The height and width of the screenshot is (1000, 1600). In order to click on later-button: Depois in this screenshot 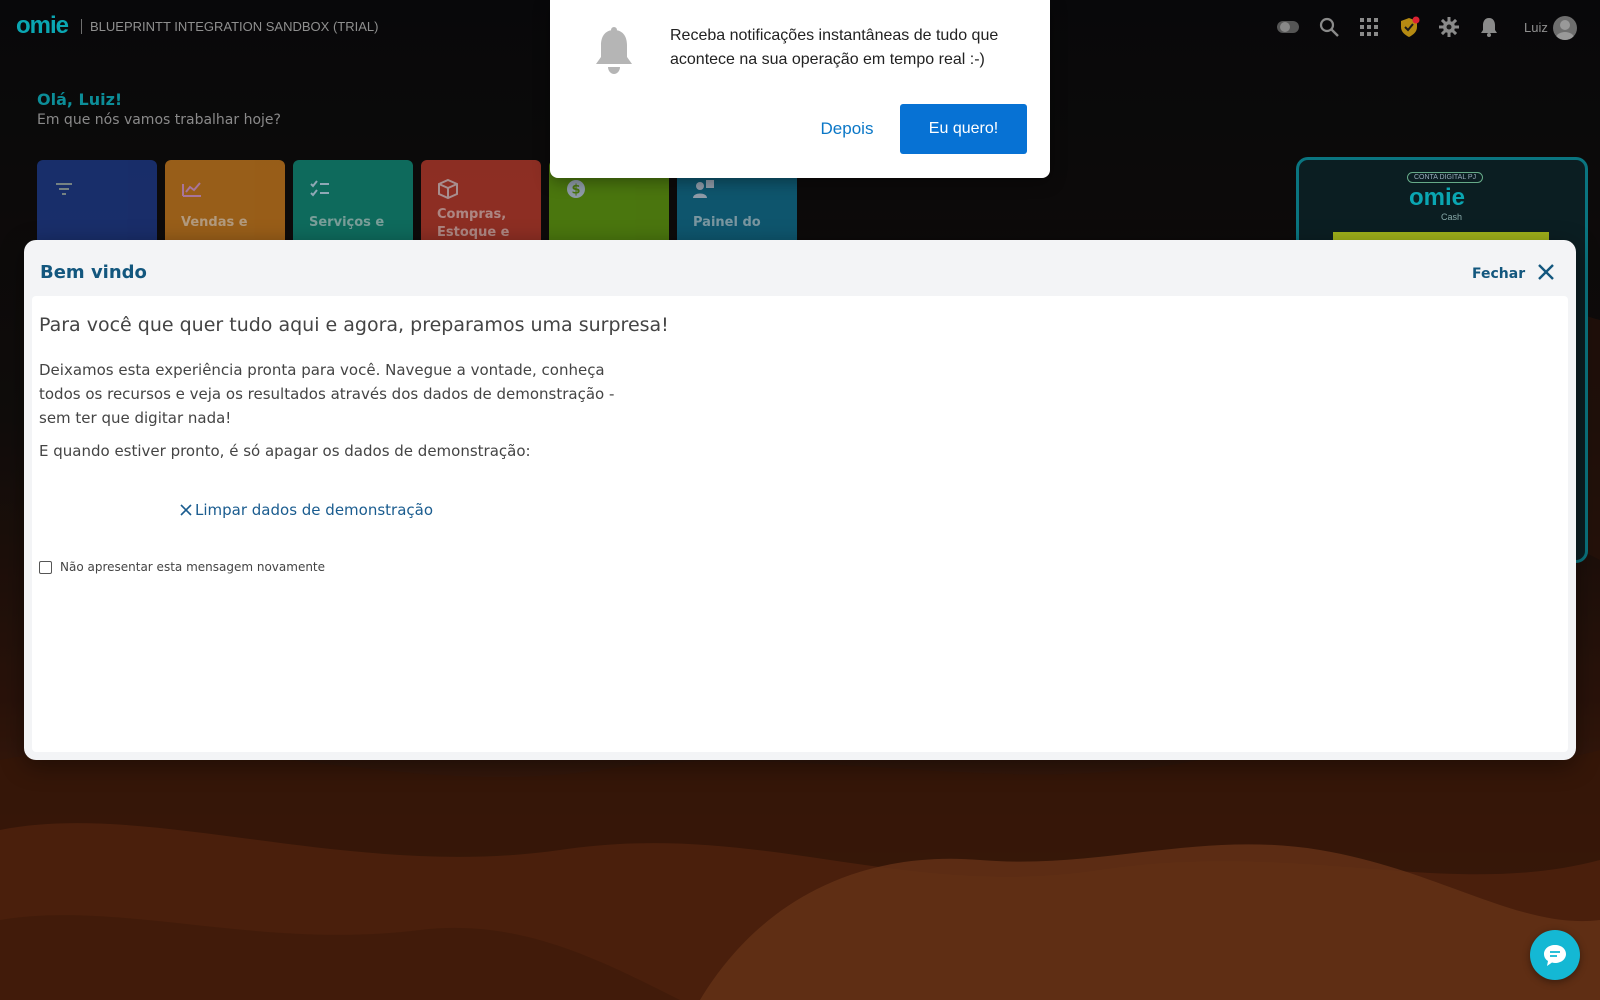, I will do `click(847, 129)`.